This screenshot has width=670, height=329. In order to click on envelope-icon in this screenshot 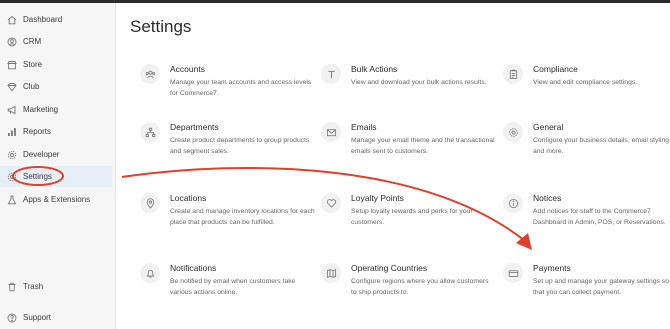, I will do `click(331, 132)`.